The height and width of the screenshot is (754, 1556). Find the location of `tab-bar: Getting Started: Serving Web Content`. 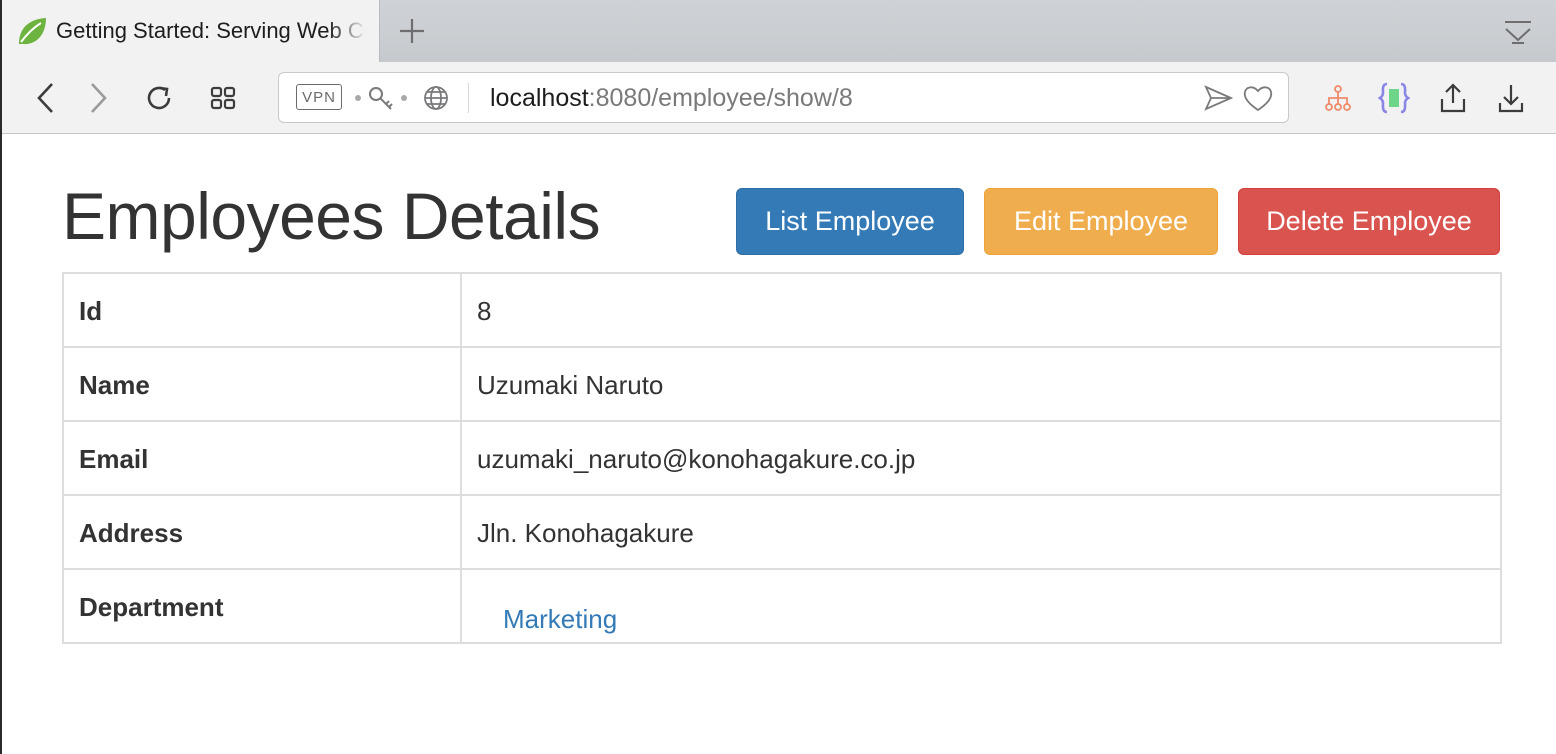

tab-bar: Getting Started: Serving Web Content is located at coordinates (779, 31).